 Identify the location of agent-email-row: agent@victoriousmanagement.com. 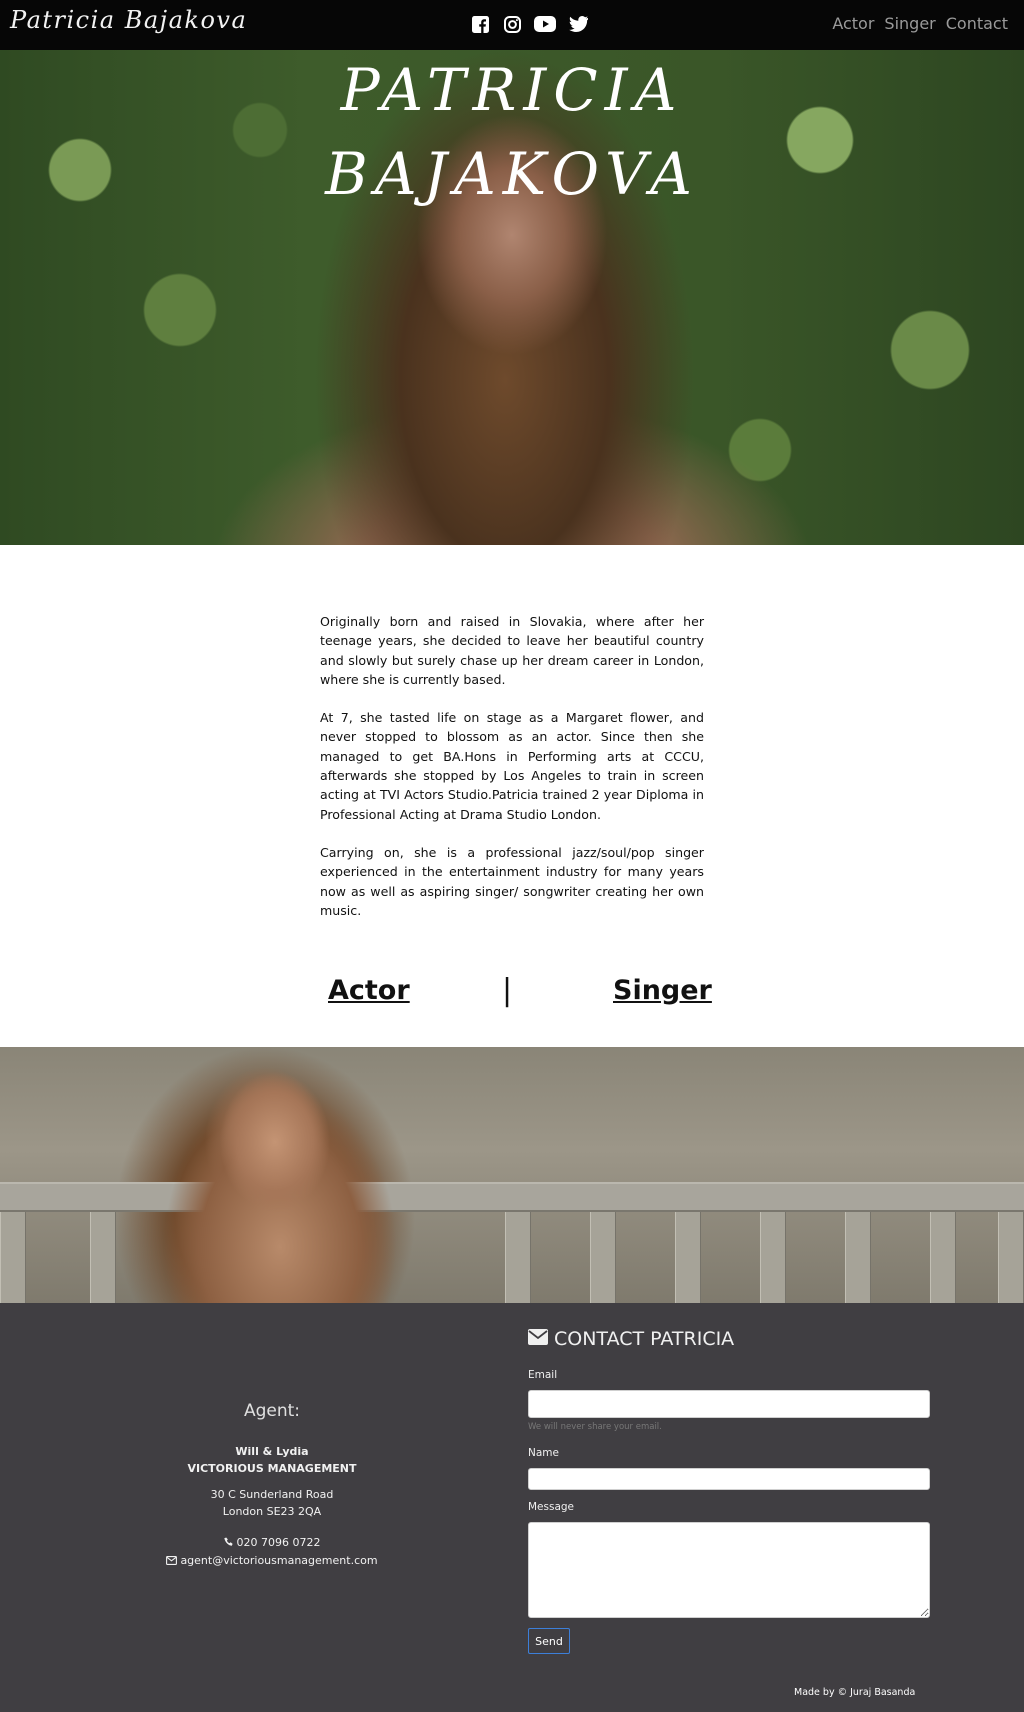
(272, 1561).